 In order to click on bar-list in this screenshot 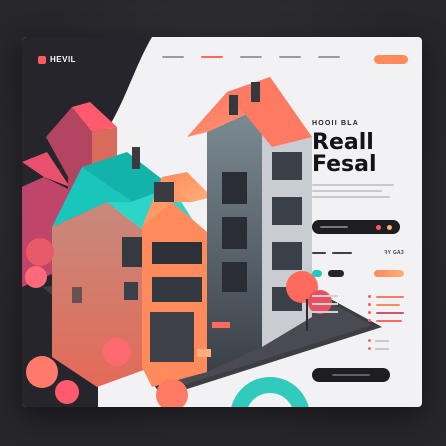, I will do `click(386, 311)`.